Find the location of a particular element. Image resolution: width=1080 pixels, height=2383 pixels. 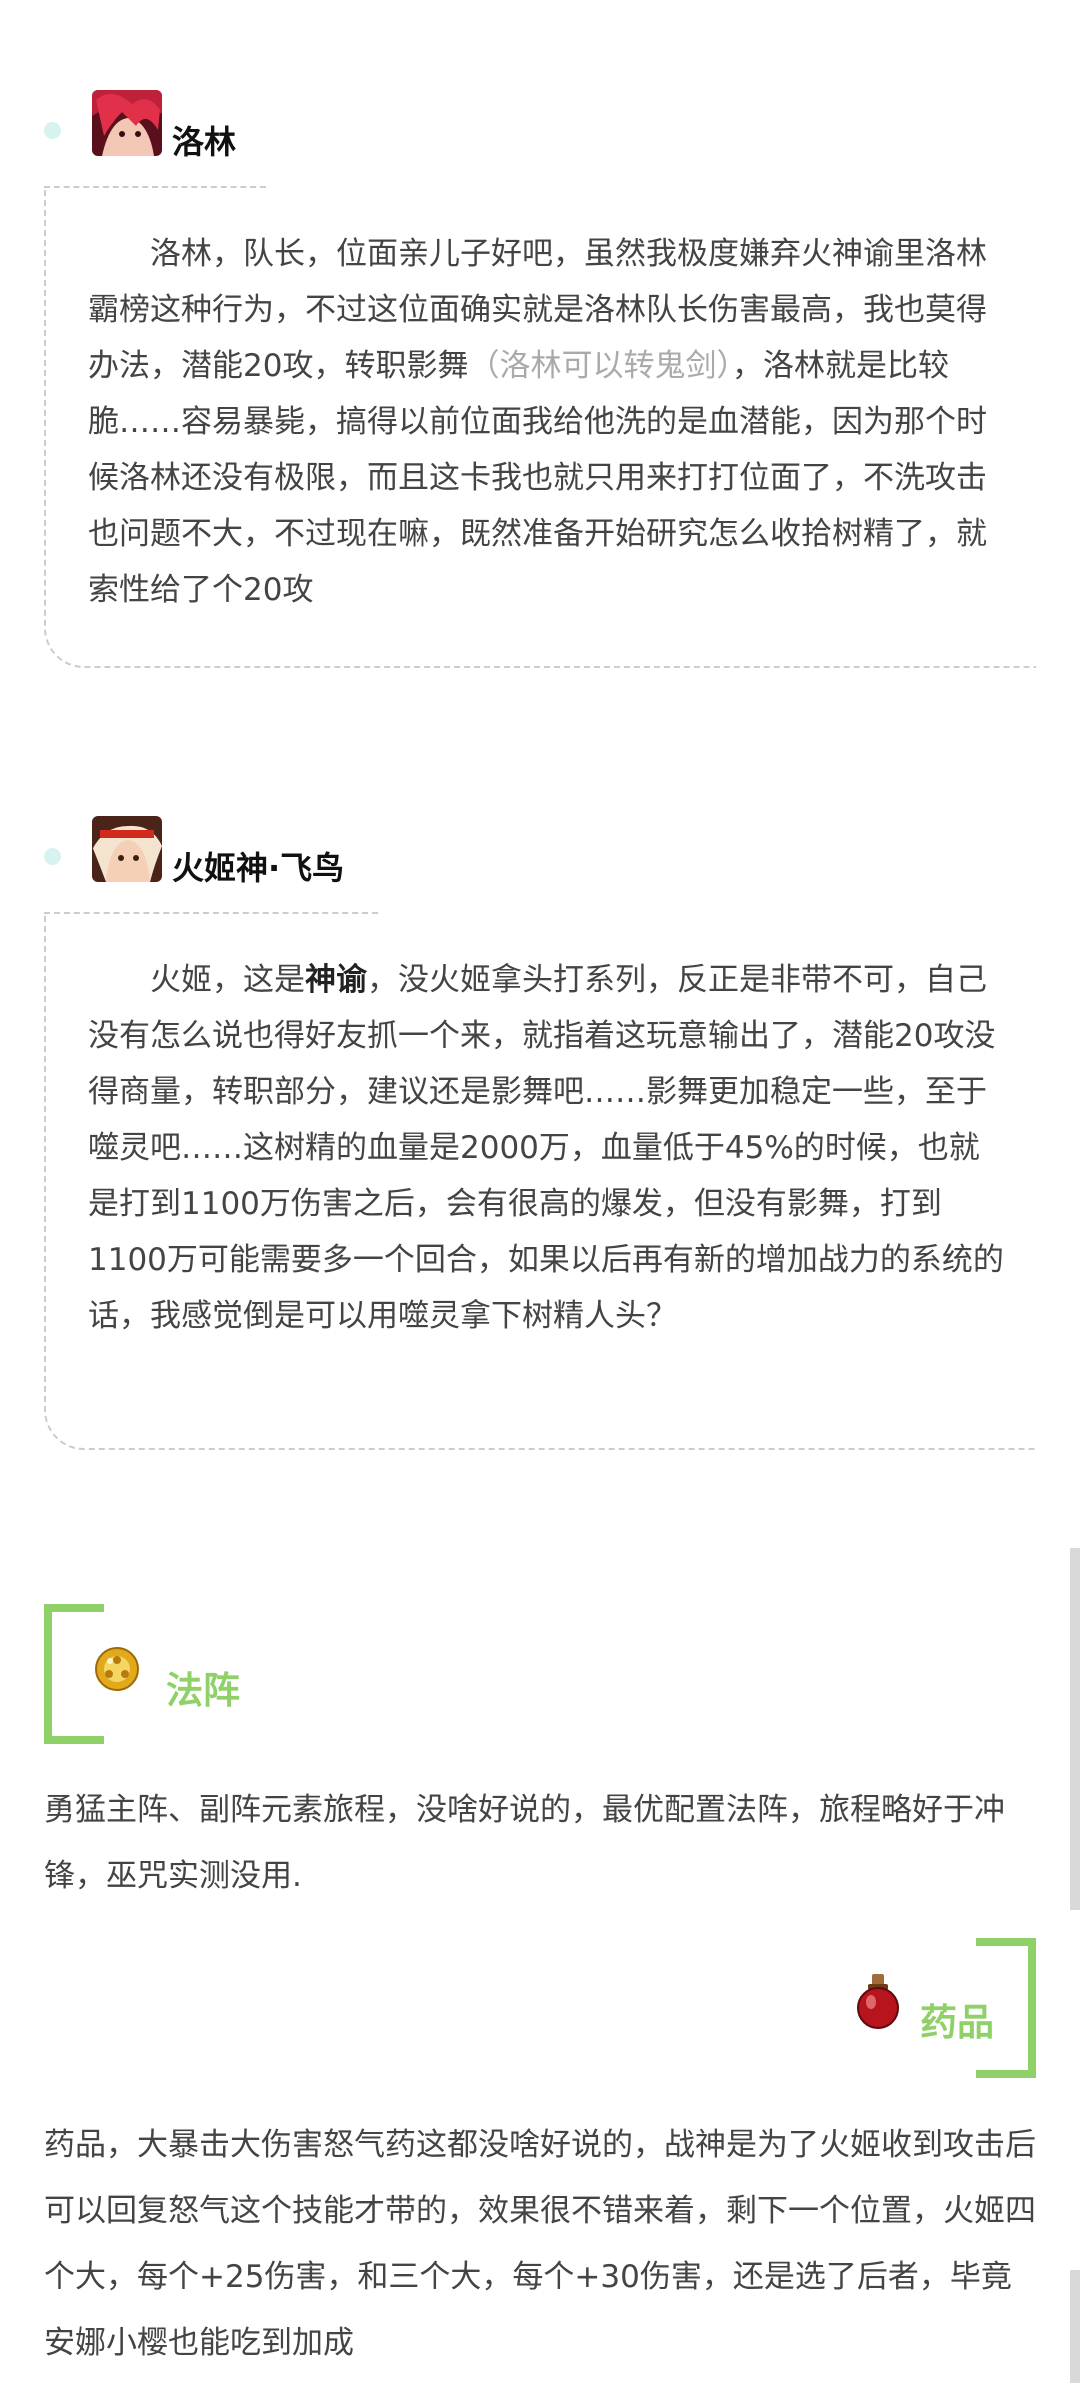

hero-asuka-avatar-icon is located at coordinates (127, 849).